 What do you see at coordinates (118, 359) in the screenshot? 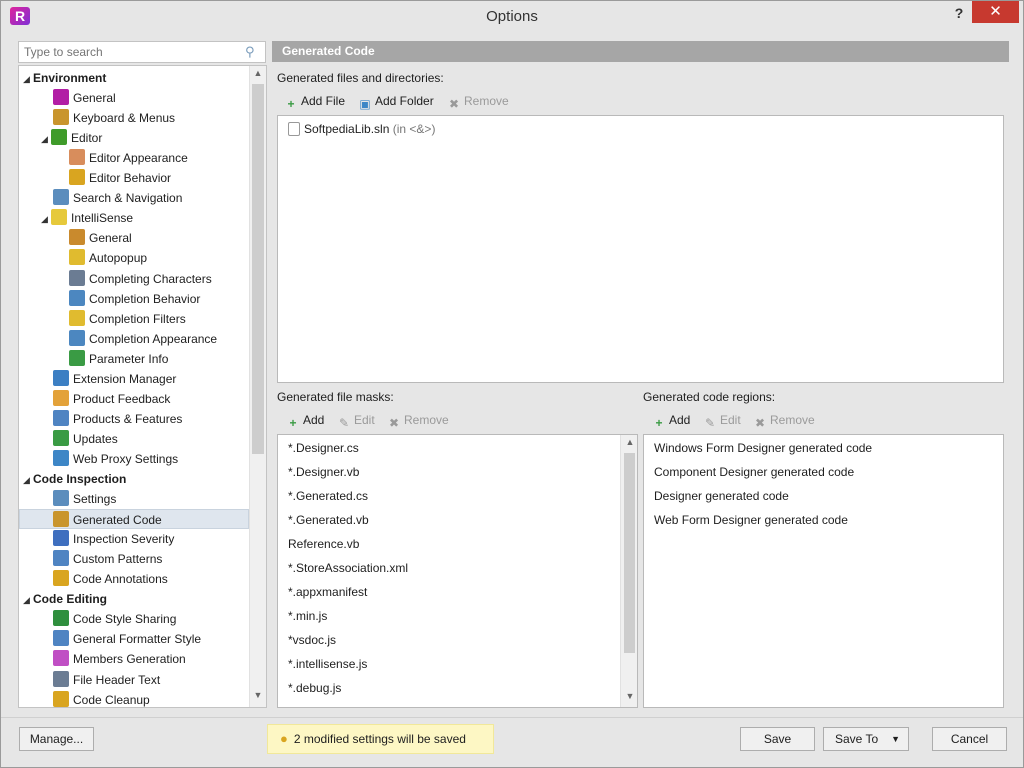
I see `tree-item: Parameter Info` at bounding box center [118, 359].